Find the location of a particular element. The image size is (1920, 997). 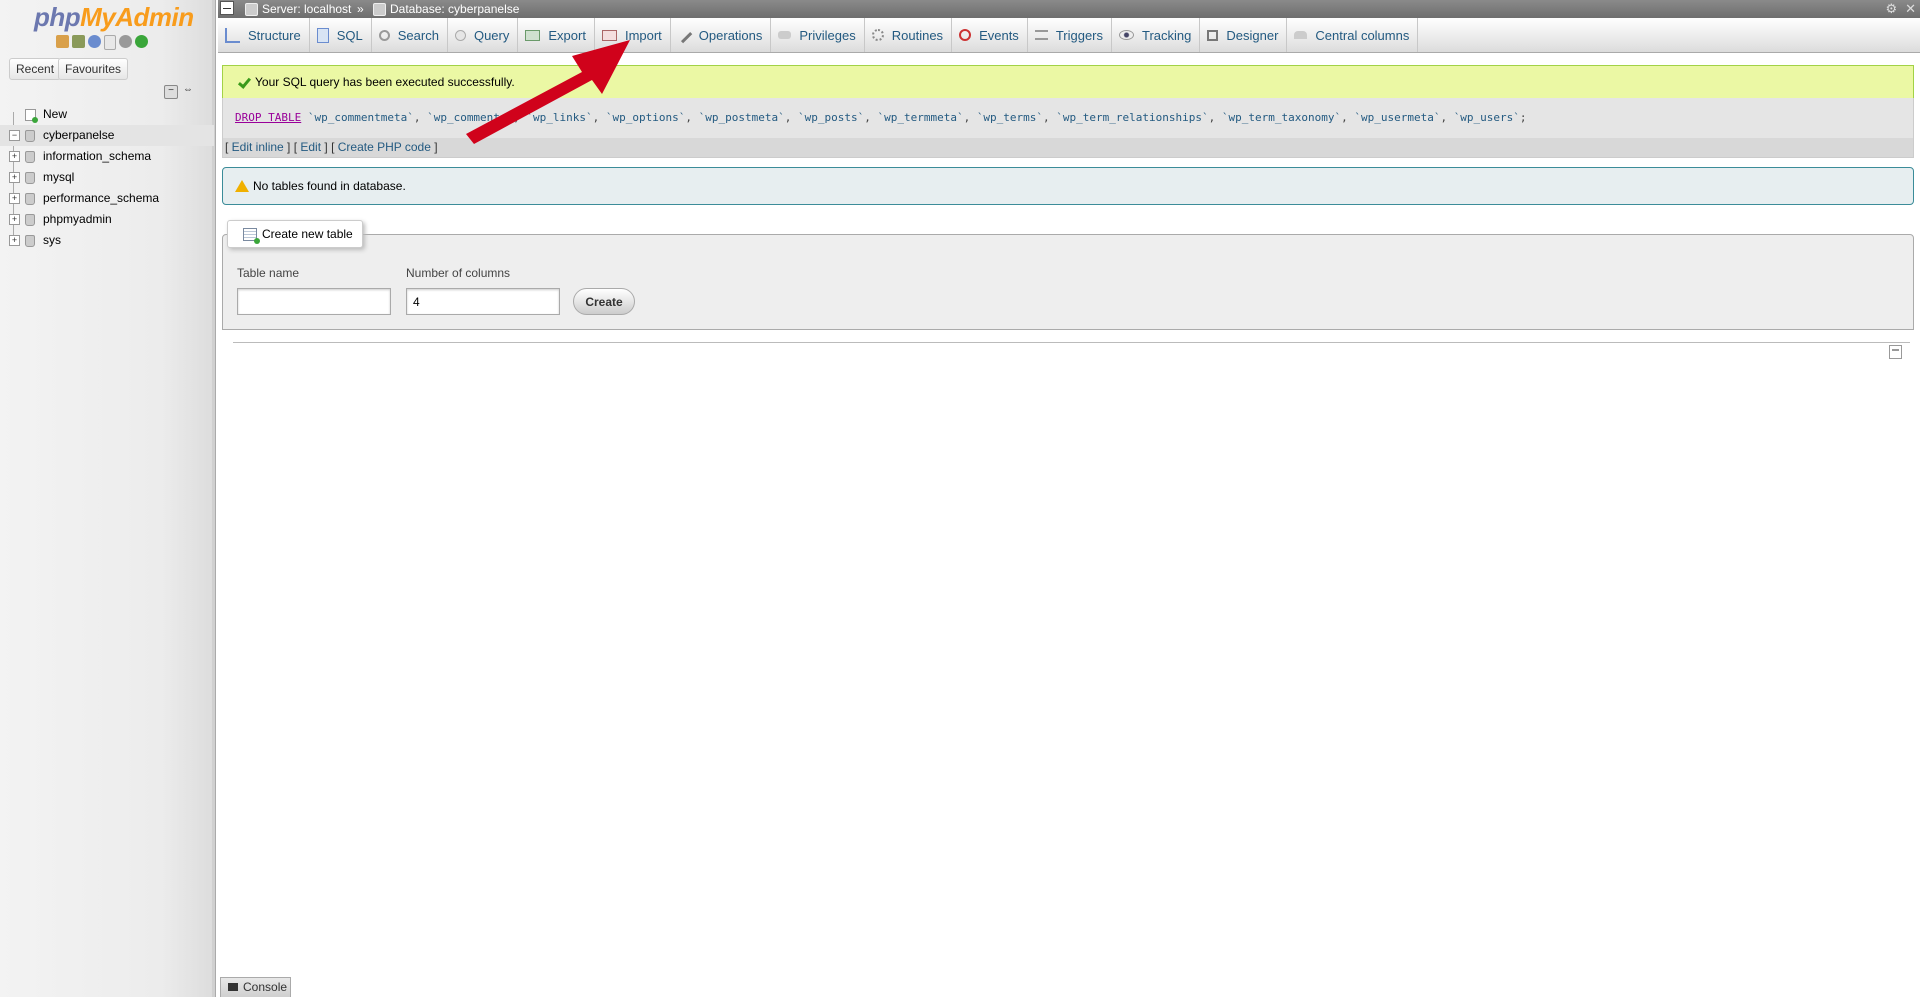

docs-icon is located at coordinates (110, 42).